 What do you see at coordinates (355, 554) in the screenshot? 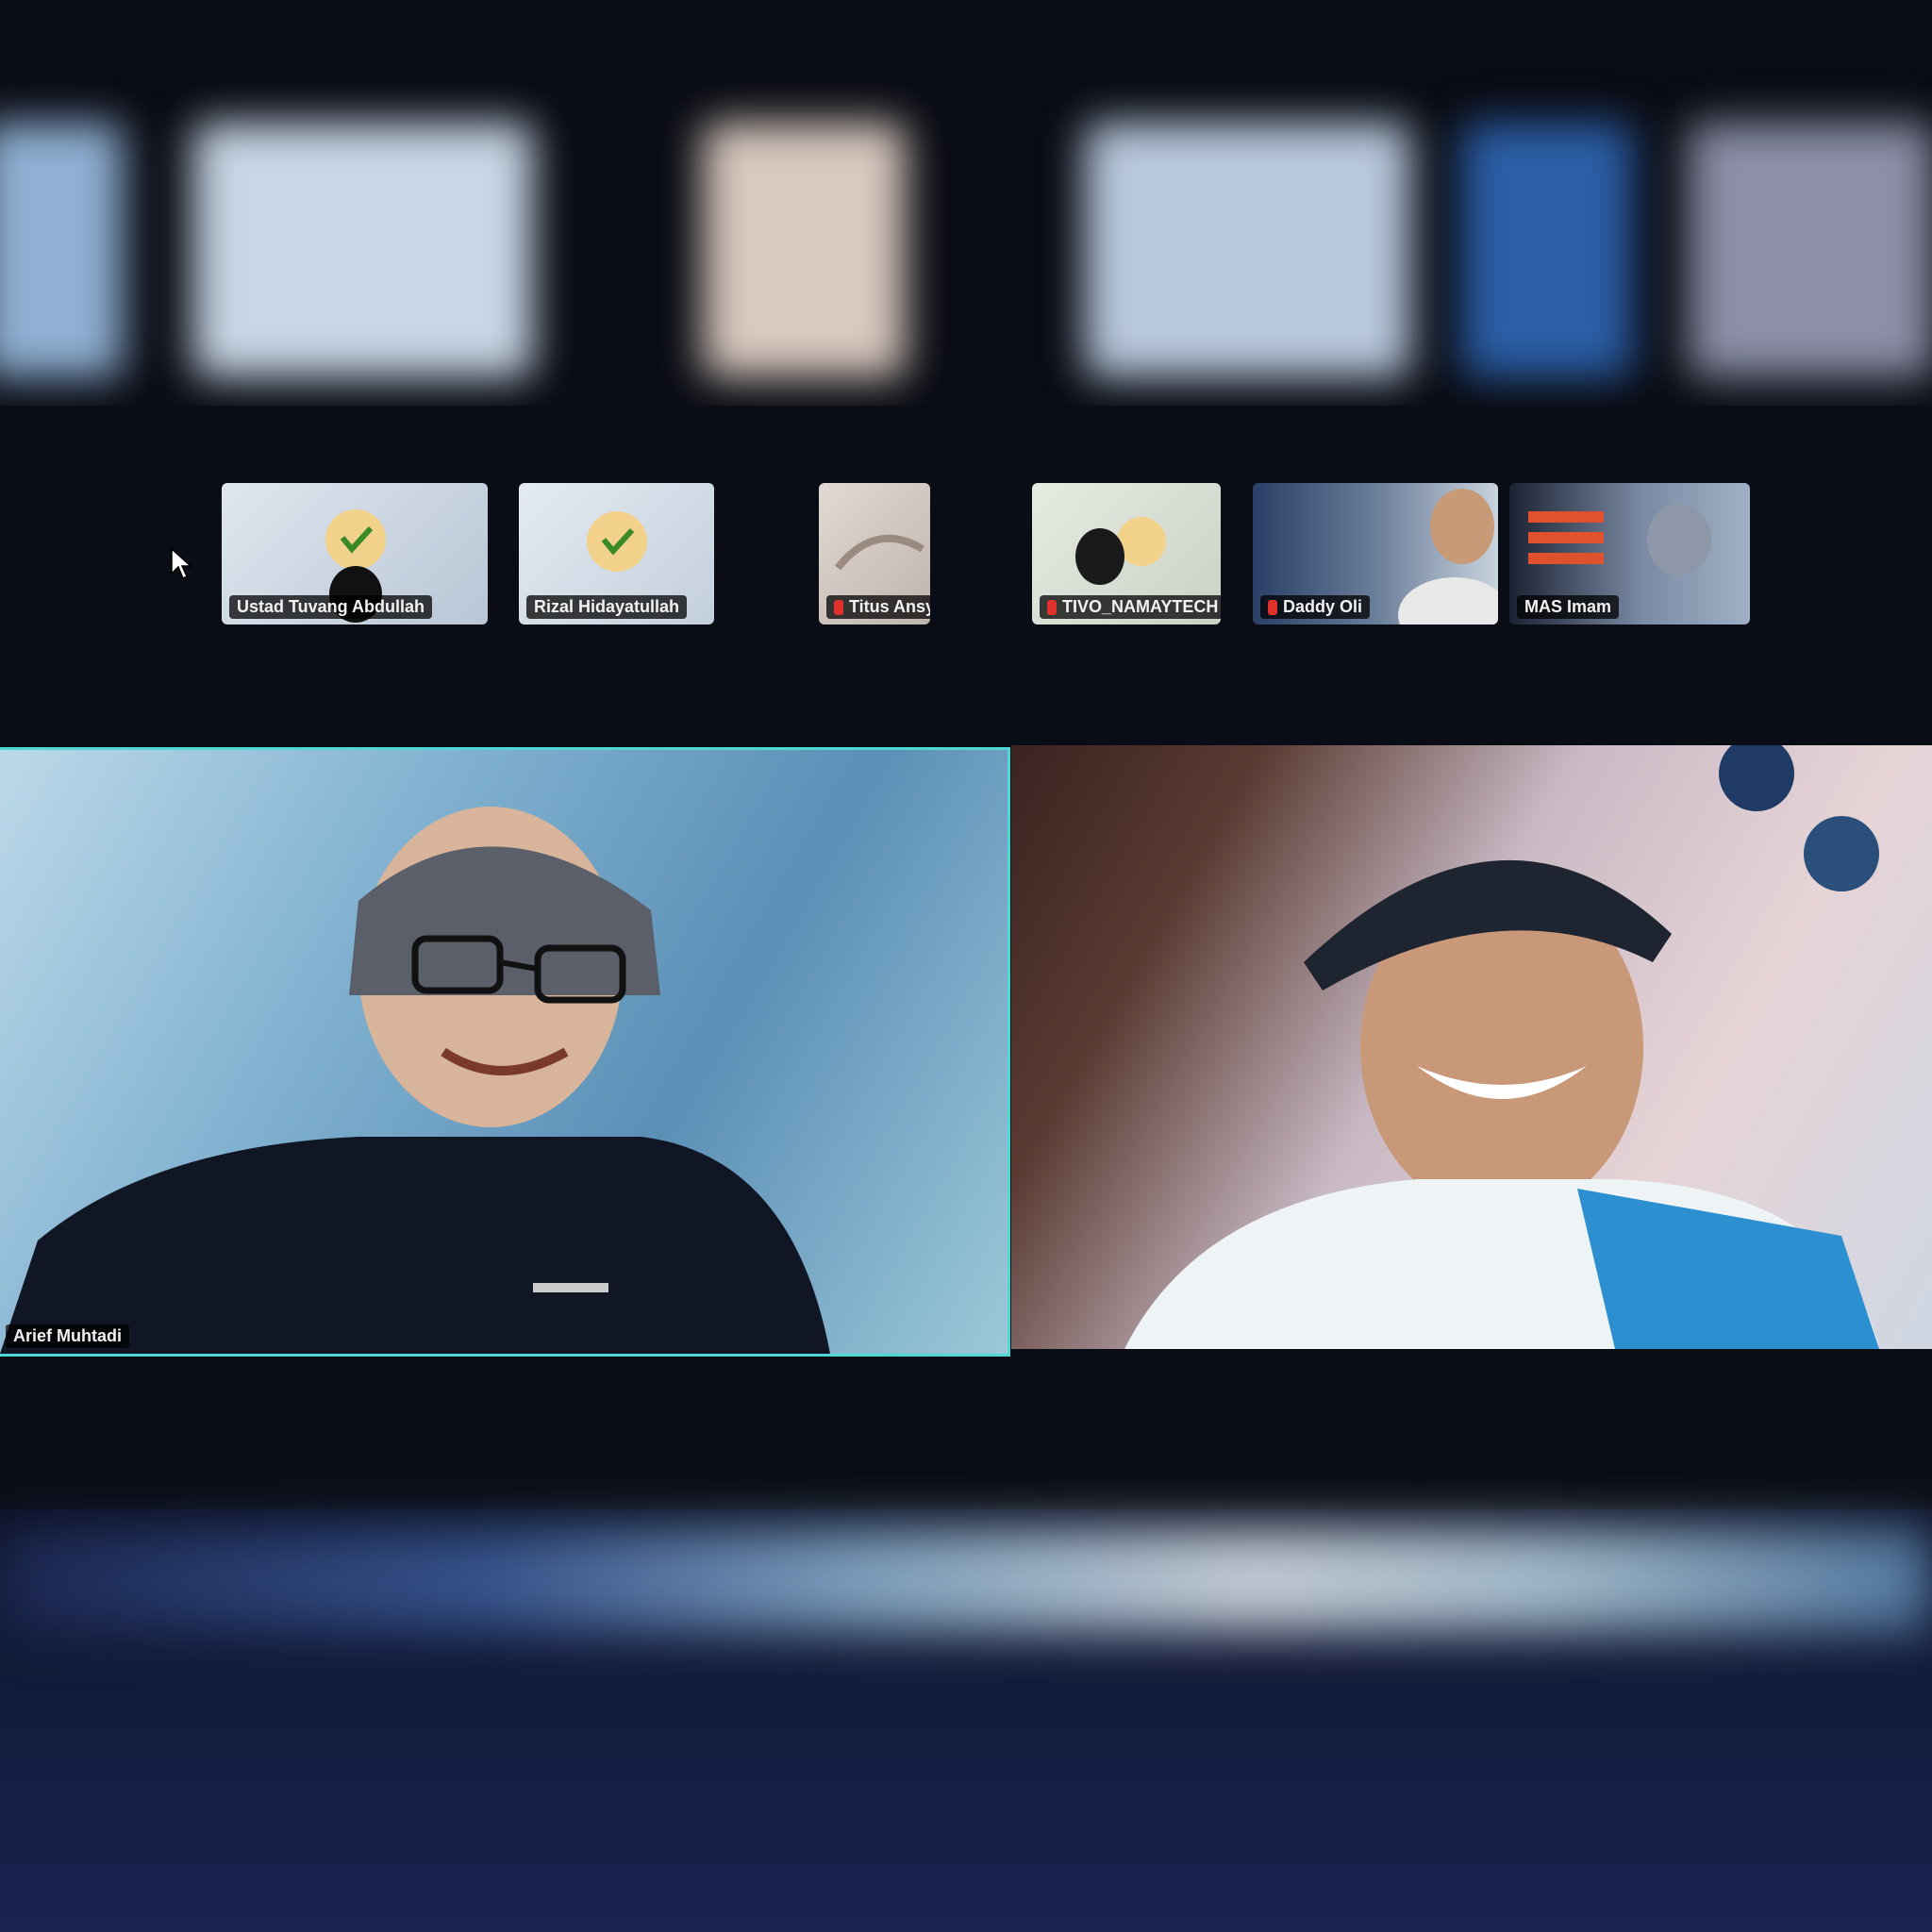
I see `participant-thumb: Ustad Tuvang Abdullah` at bounding box center [355, 554].